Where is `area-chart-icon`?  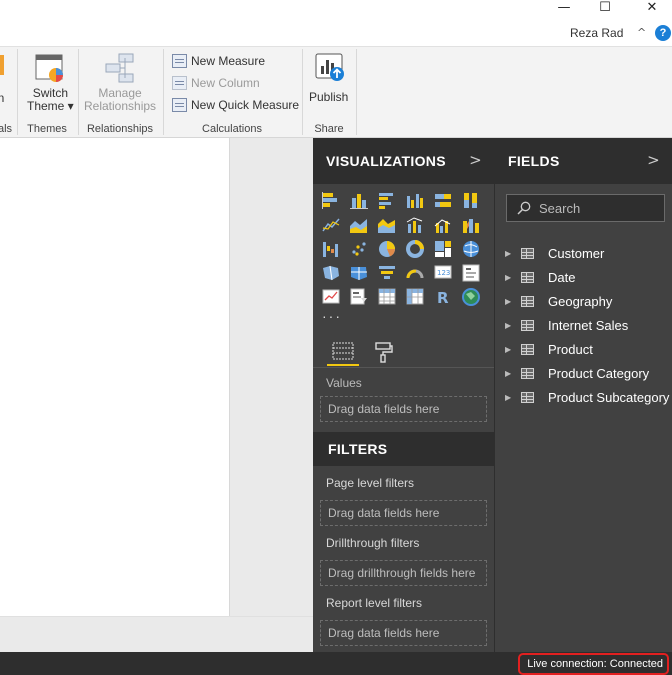
area-chart-icon is located at coordinates (358, 226).